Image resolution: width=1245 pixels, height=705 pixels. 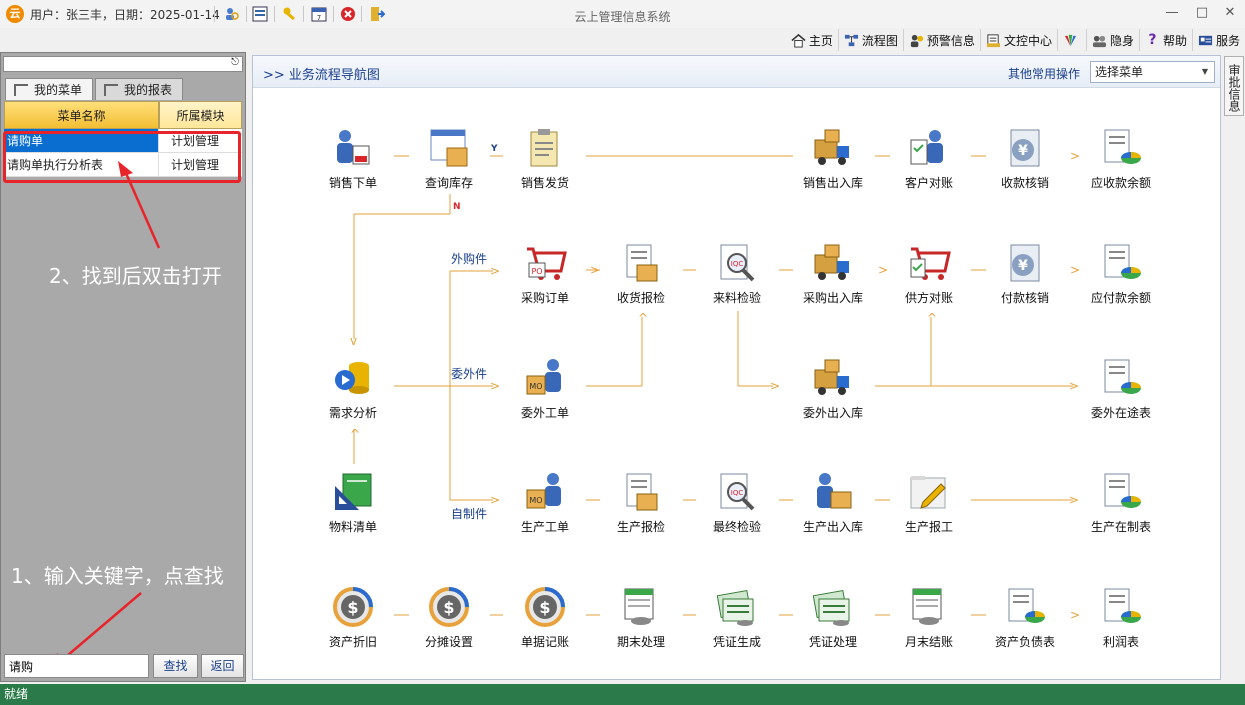 I want to click on flow-node: 物料清单, so click(x=353, y=502).